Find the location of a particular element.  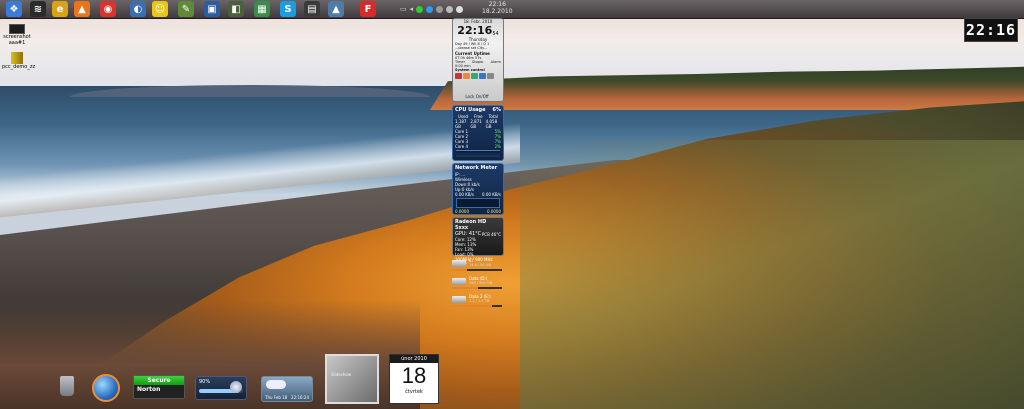

cpu-title: CPU Usage is located at coordinates (470, 110).